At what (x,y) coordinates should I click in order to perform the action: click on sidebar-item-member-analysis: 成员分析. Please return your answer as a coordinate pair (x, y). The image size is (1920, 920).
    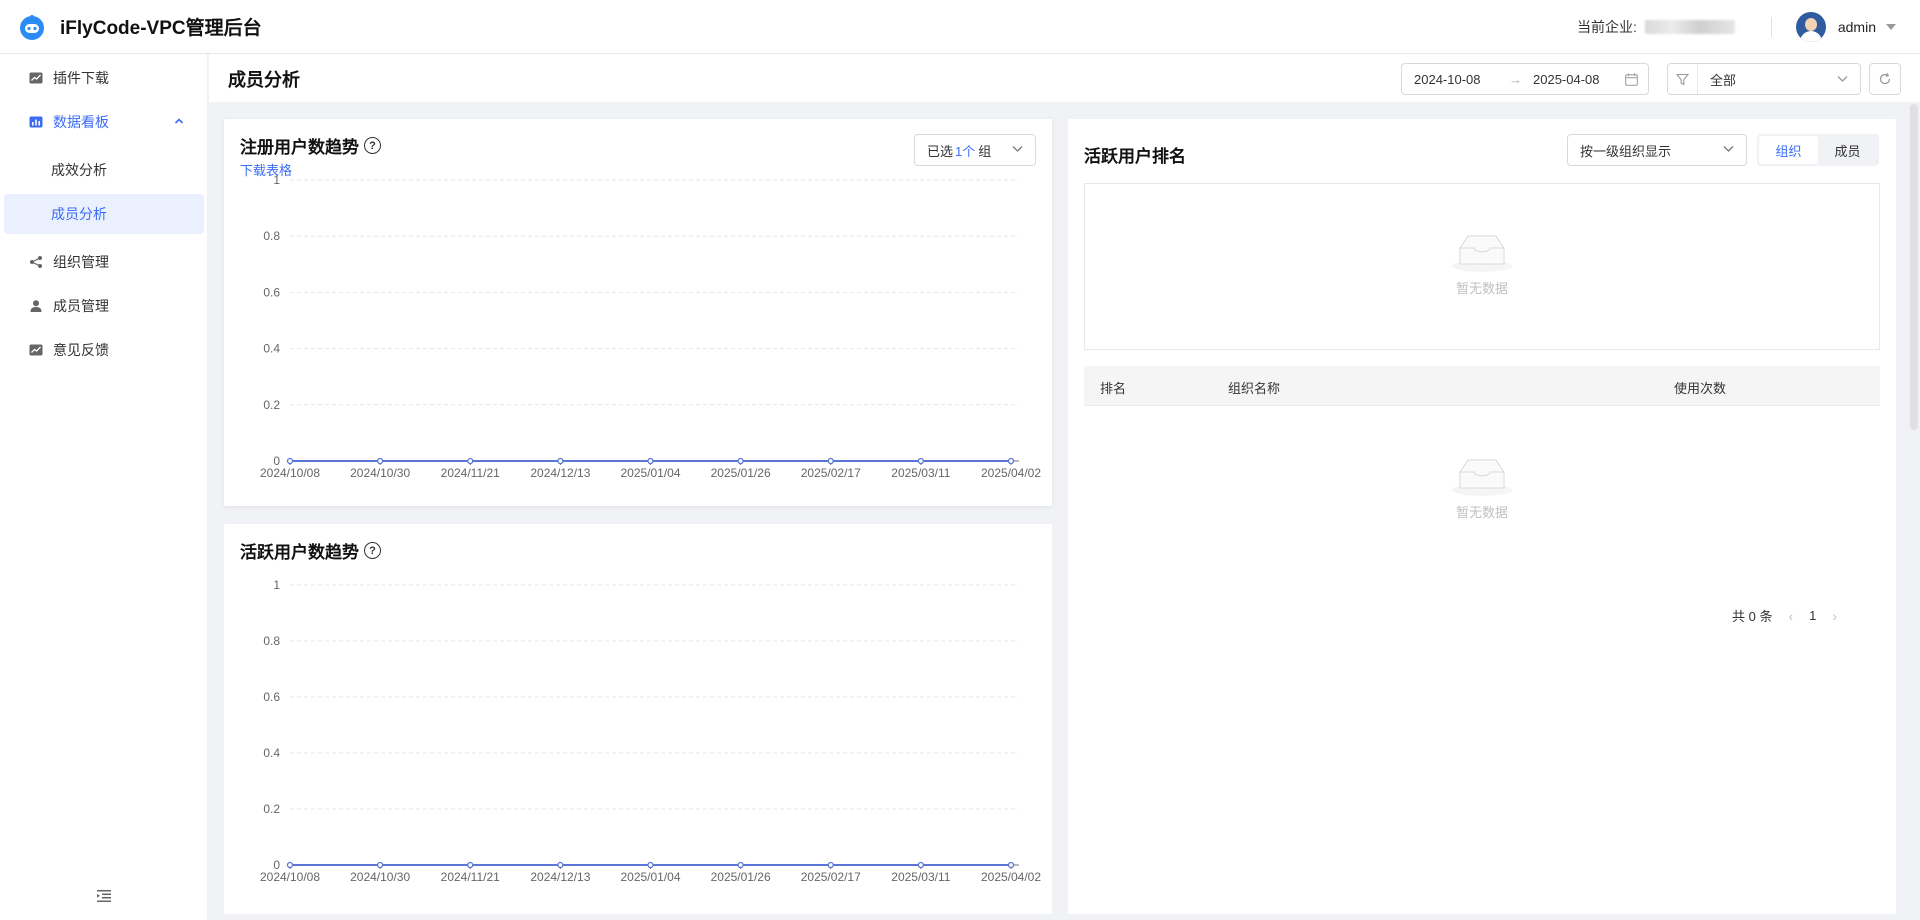
    Looking at the image, I should click on (104, 214).